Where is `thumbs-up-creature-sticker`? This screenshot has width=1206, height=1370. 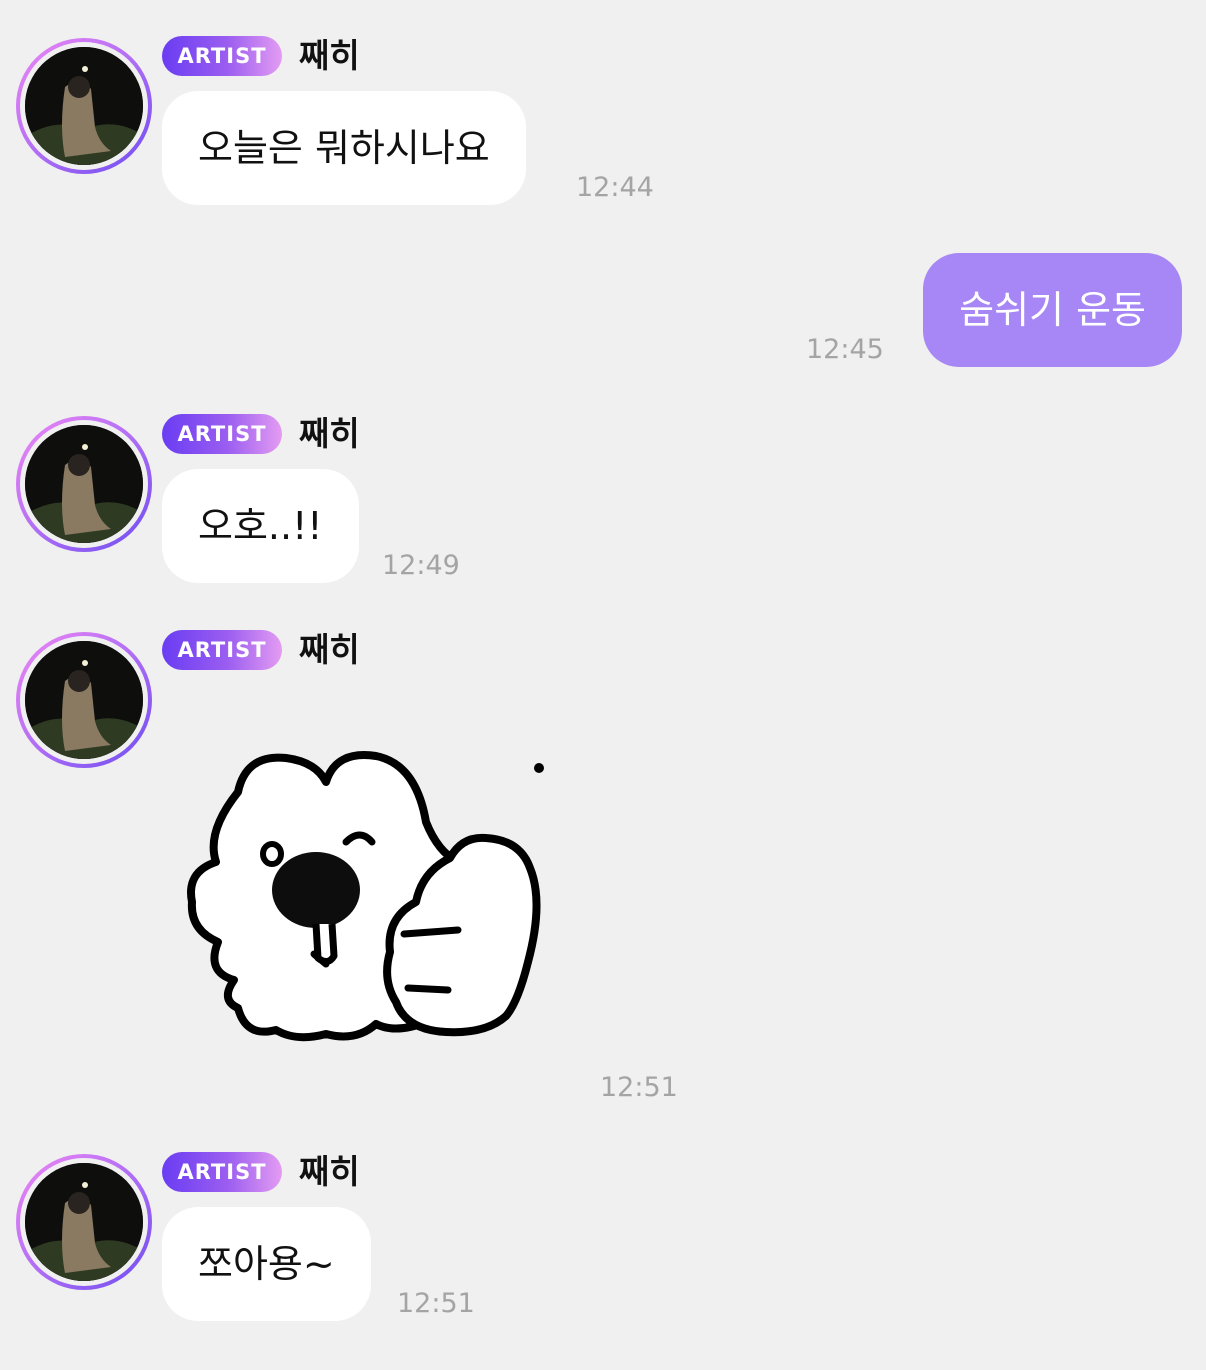
thumbs-up-creature-sticker is located at coordinates (372, 897).